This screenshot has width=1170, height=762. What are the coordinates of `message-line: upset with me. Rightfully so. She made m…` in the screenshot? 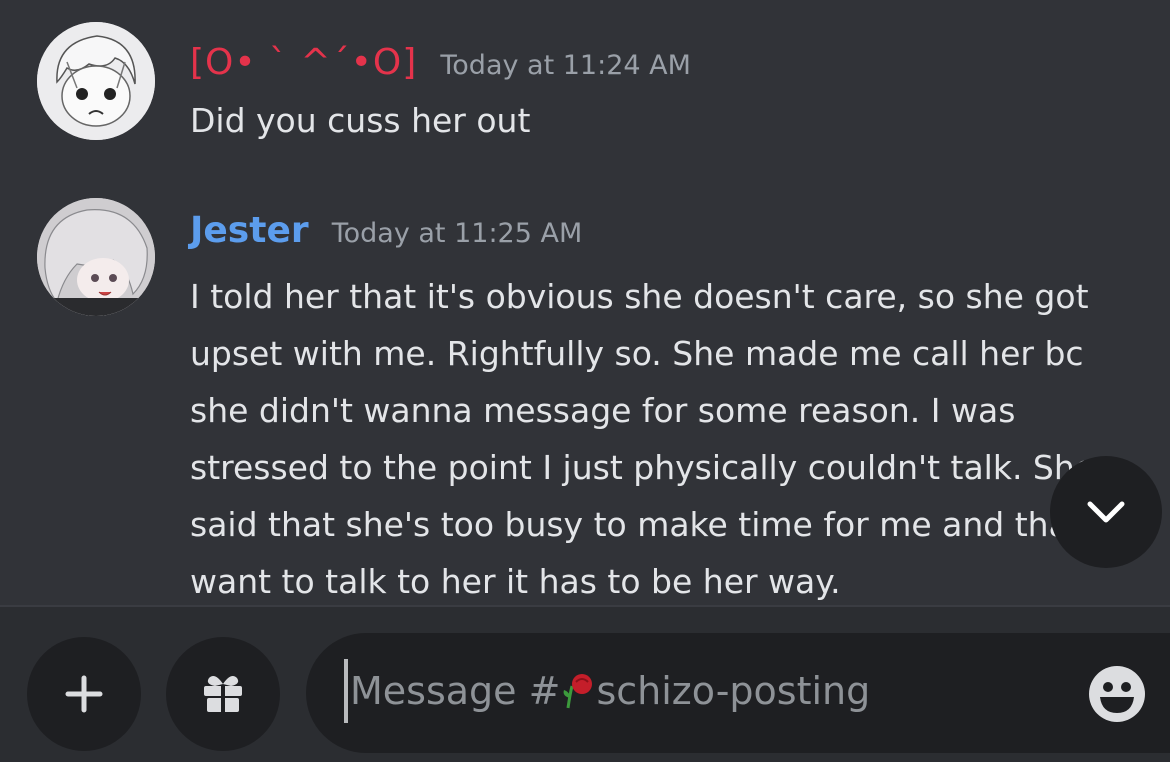 It's located at (637, 353).